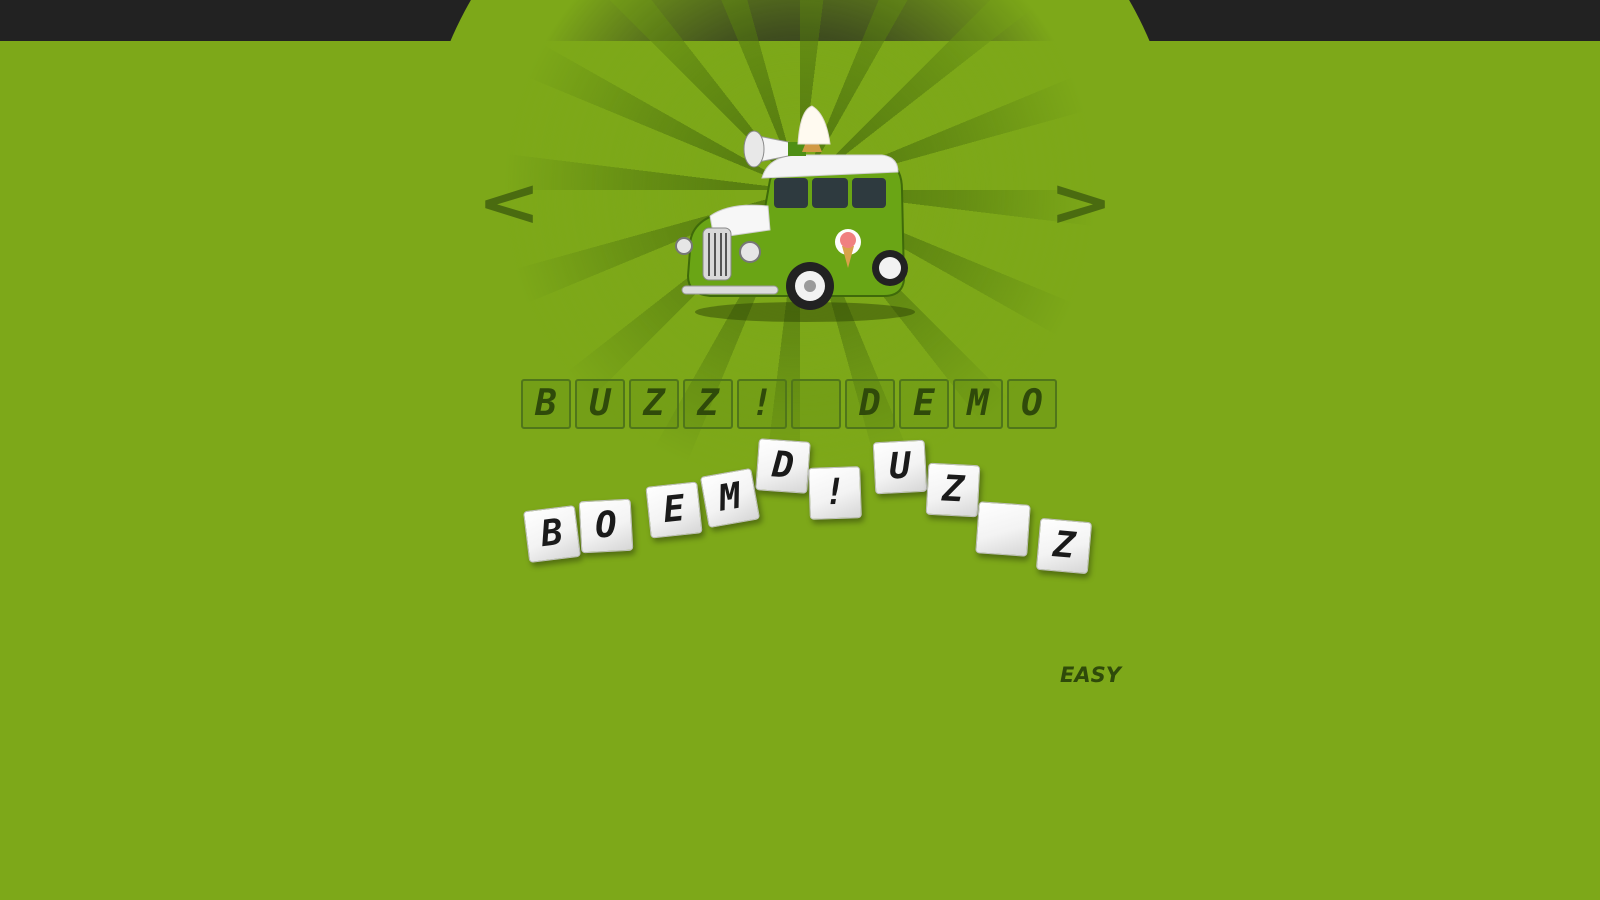 This screenshot has height=900, width=1600. What do you see at coordinates (674, 510) in the screenshot?
I see `letter-tile: E` at bounding box center [674, 510].